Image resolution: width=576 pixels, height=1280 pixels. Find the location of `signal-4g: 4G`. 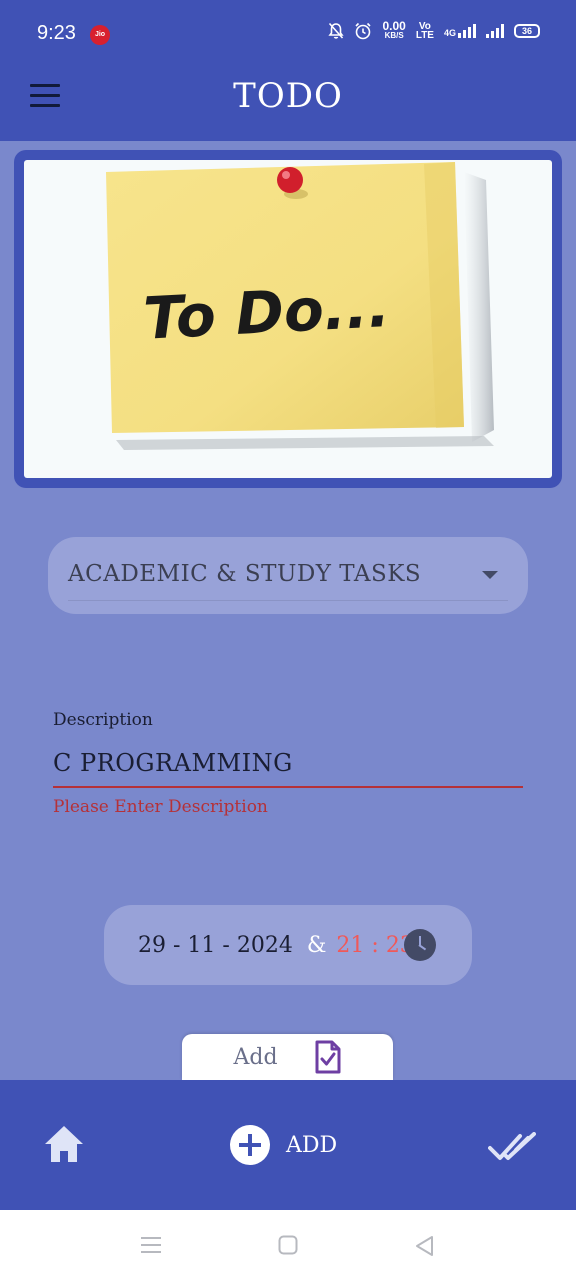

signal-4g: 4G is located at coordinates (460, 31).